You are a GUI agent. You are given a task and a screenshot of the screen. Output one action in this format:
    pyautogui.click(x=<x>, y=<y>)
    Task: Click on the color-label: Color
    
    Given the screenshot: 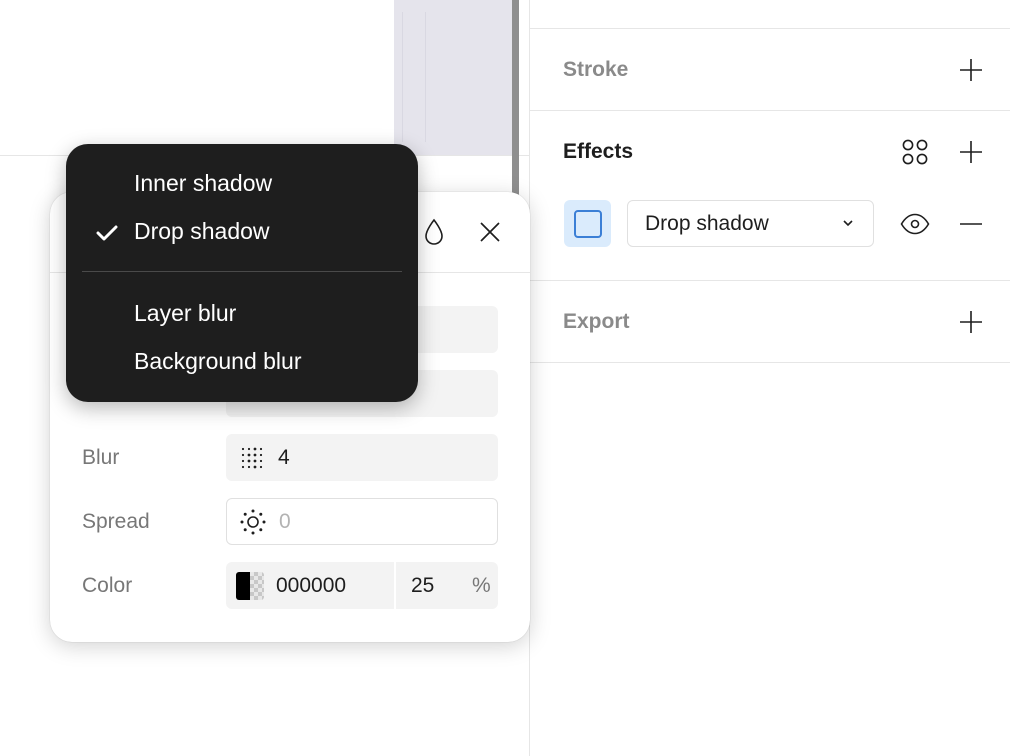 What is the action you would take?
    pyautogui.click(x=107, y=585)
    